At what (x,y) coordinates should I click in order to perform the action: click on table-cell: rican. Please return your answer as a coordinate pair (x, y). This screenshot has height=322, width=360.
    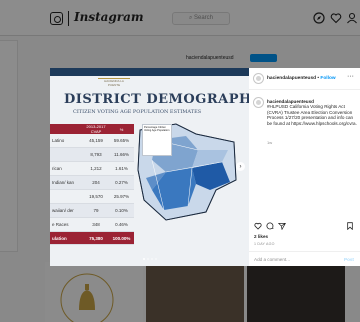
    Looking at the image, I should click on (57, 168).